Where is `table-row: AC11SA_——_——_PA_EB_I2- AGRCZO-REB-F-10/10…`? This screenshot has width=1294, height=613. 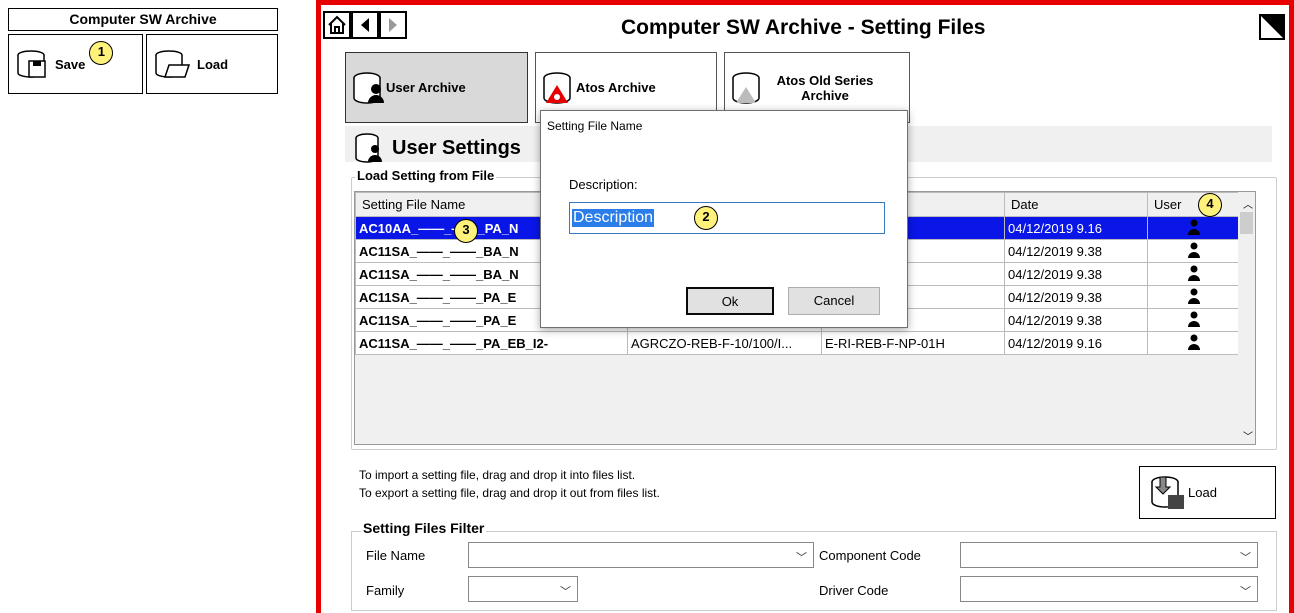 table-row: AC11SA_——_——_PA_EB_I2- AGRCZO-REB-F-10/10… is located at coordinates (797, 343).